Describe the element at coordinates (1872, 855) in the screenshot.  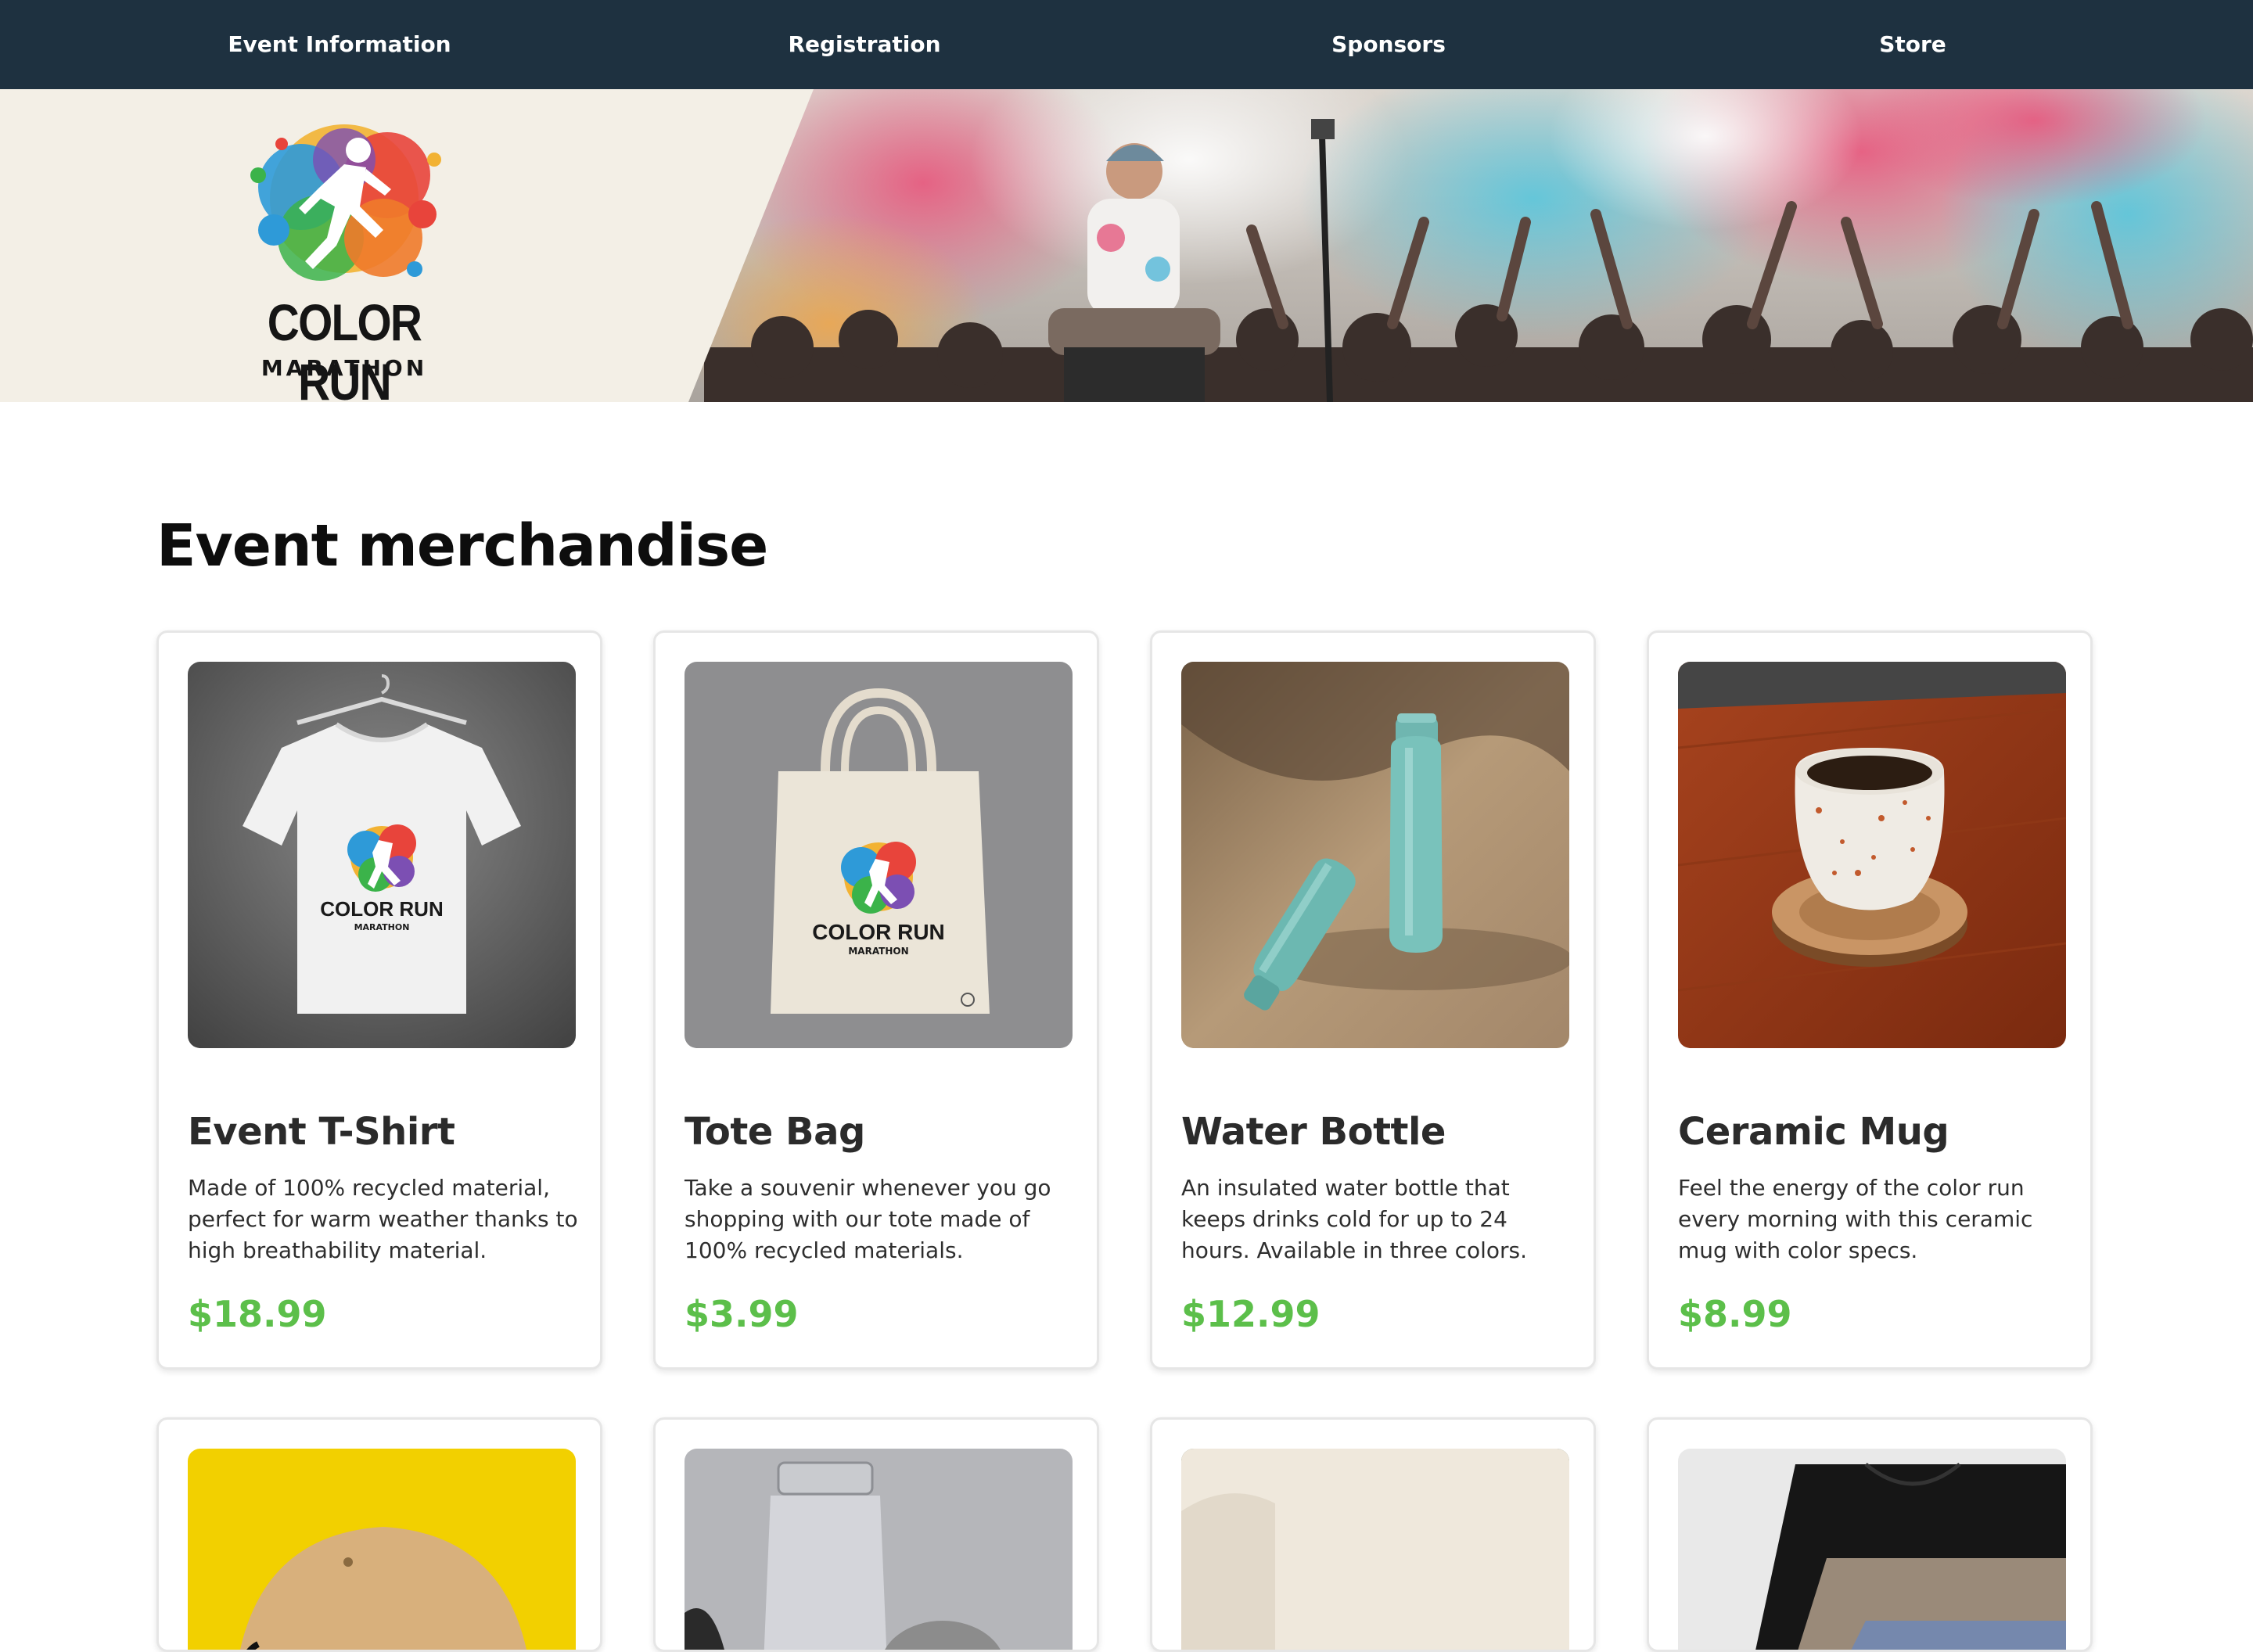
I see `ceramic-mug-image` at that location.